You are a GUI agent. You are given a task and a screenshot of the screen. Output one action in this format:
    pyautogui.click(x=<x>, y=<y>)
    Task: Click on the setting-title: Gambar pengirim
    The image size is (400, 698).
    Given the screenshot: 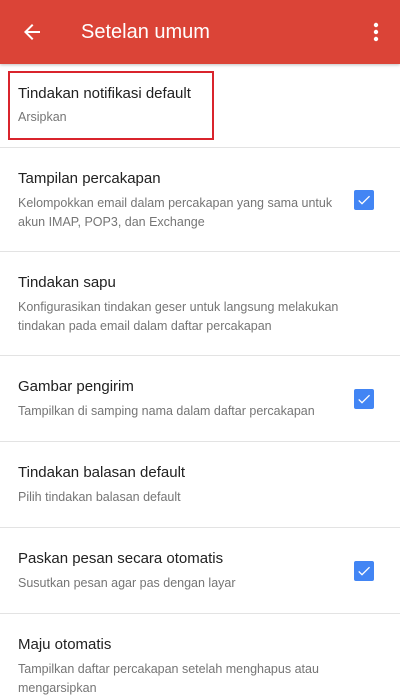 What is the action you would take?
    pyautogui.click(x=76, y=386)
    